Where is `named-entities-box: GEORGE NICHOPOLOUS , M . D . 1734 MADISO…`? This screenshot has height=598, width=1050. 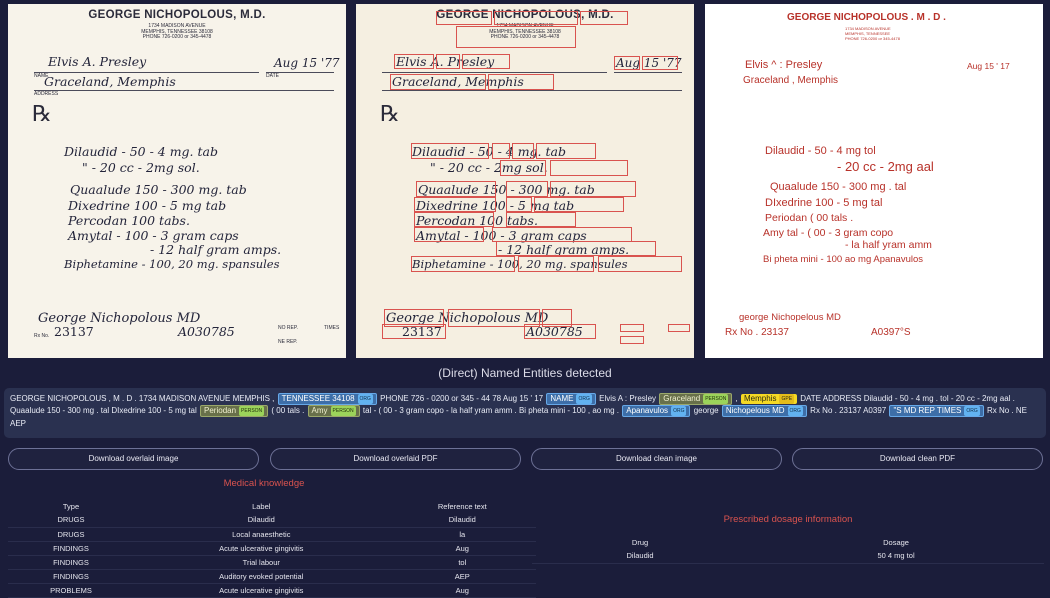 named-entities-box: GEORGE NICHOPOLOUS , M . D . 1734 MADISO… is located at coordinates (525, 413).